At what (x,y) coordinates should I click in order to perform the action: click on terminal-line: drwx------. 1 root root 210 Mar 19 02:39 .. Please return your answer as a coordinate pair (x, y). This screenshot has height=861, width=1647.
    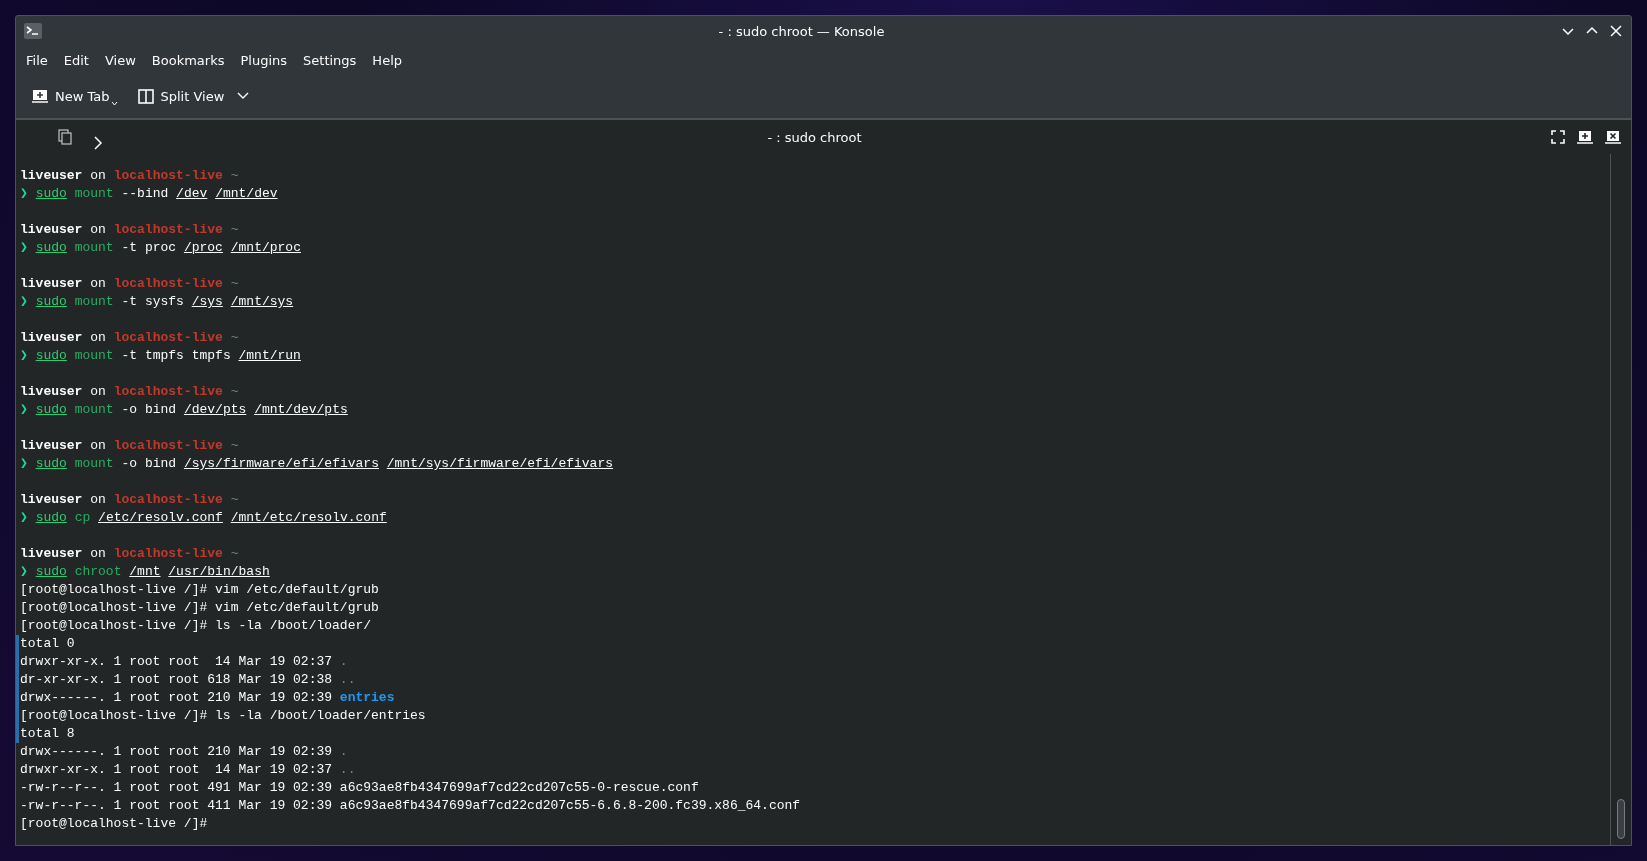
    Looking at the image, I should click on (184, 752).